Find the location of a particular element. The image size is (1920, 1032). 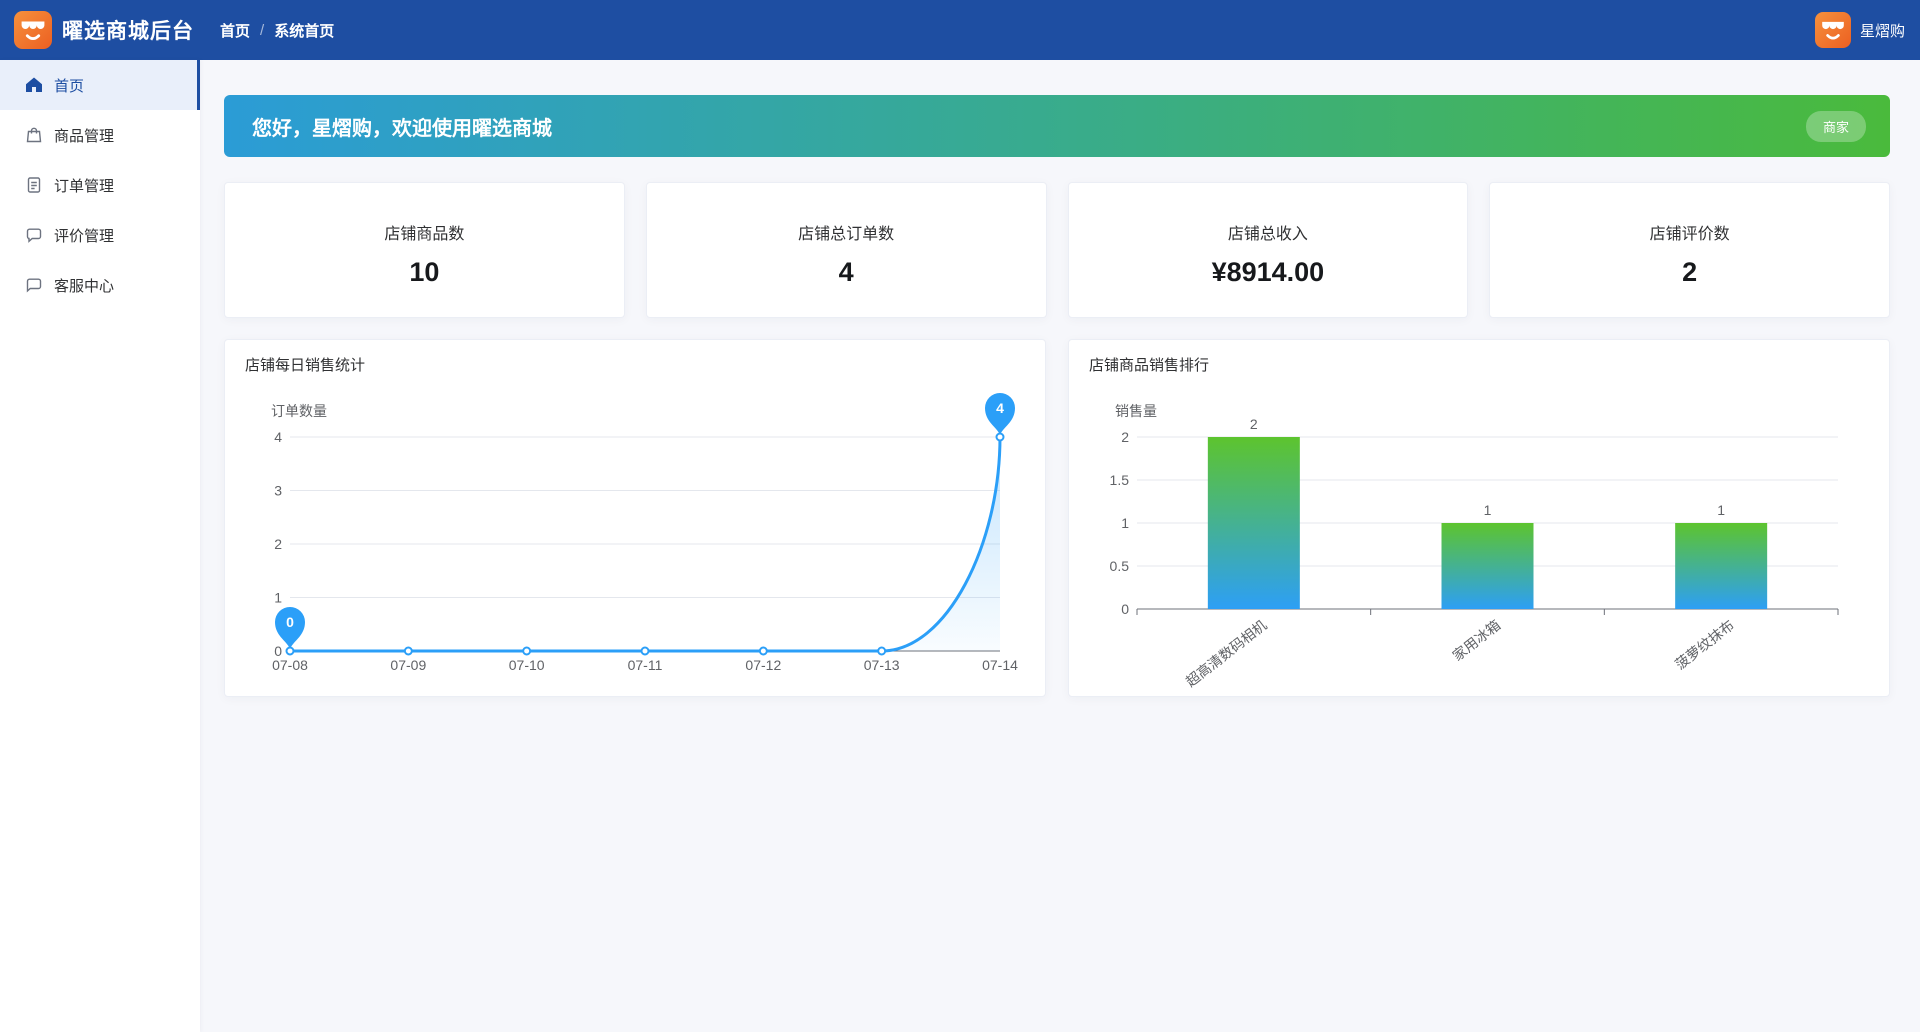

mark-pin-value: 4 is located at coordinates (1000, 408).